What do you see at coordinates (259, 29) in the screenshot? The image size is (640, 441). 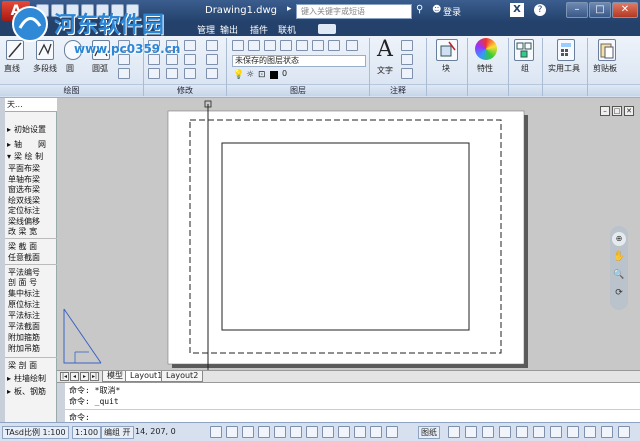 I see `tab-plugins: 插件` at bounding box center [259, 29].